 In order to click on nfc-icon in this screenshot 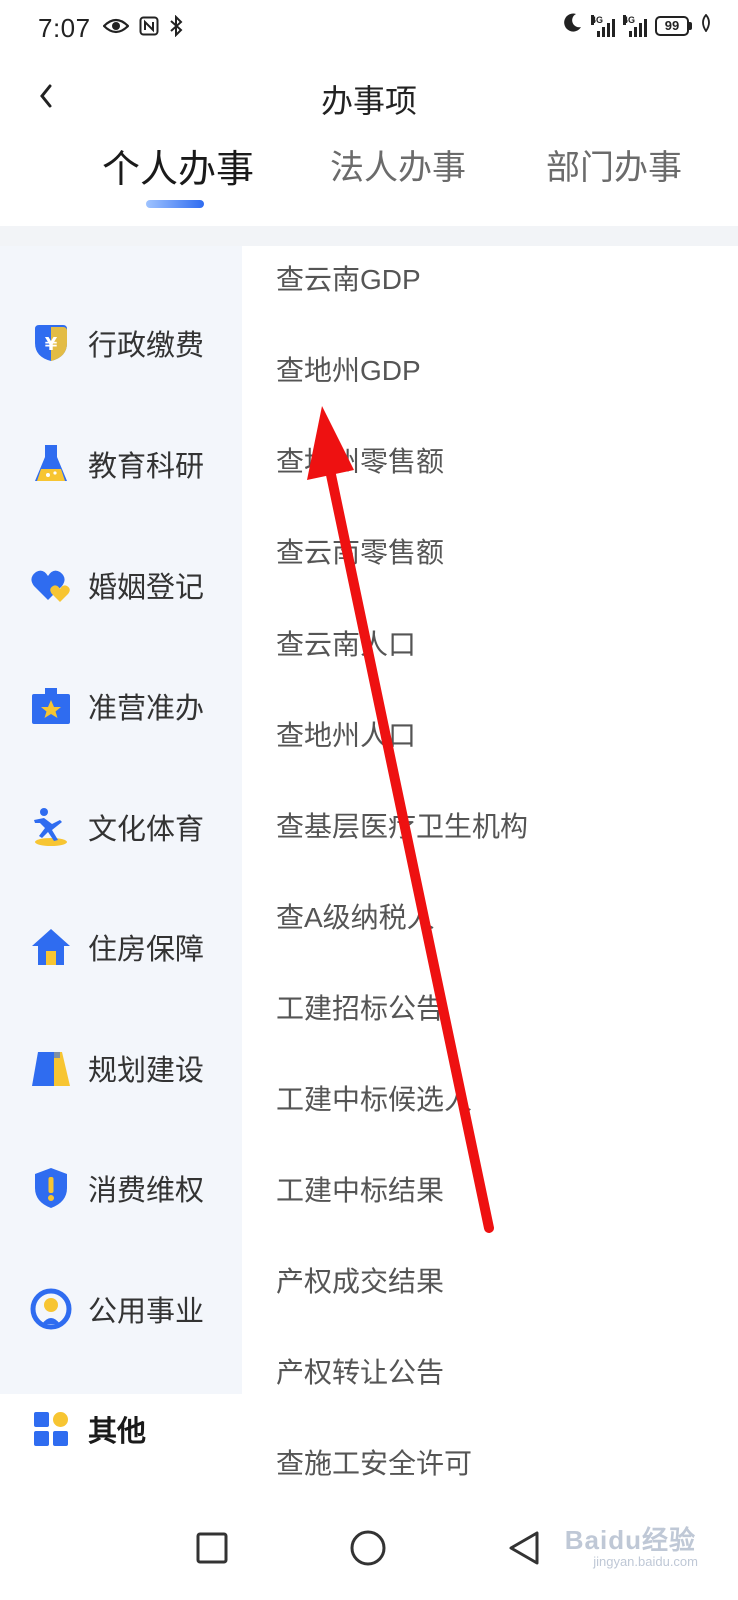, I will do `click(149, 28)`.